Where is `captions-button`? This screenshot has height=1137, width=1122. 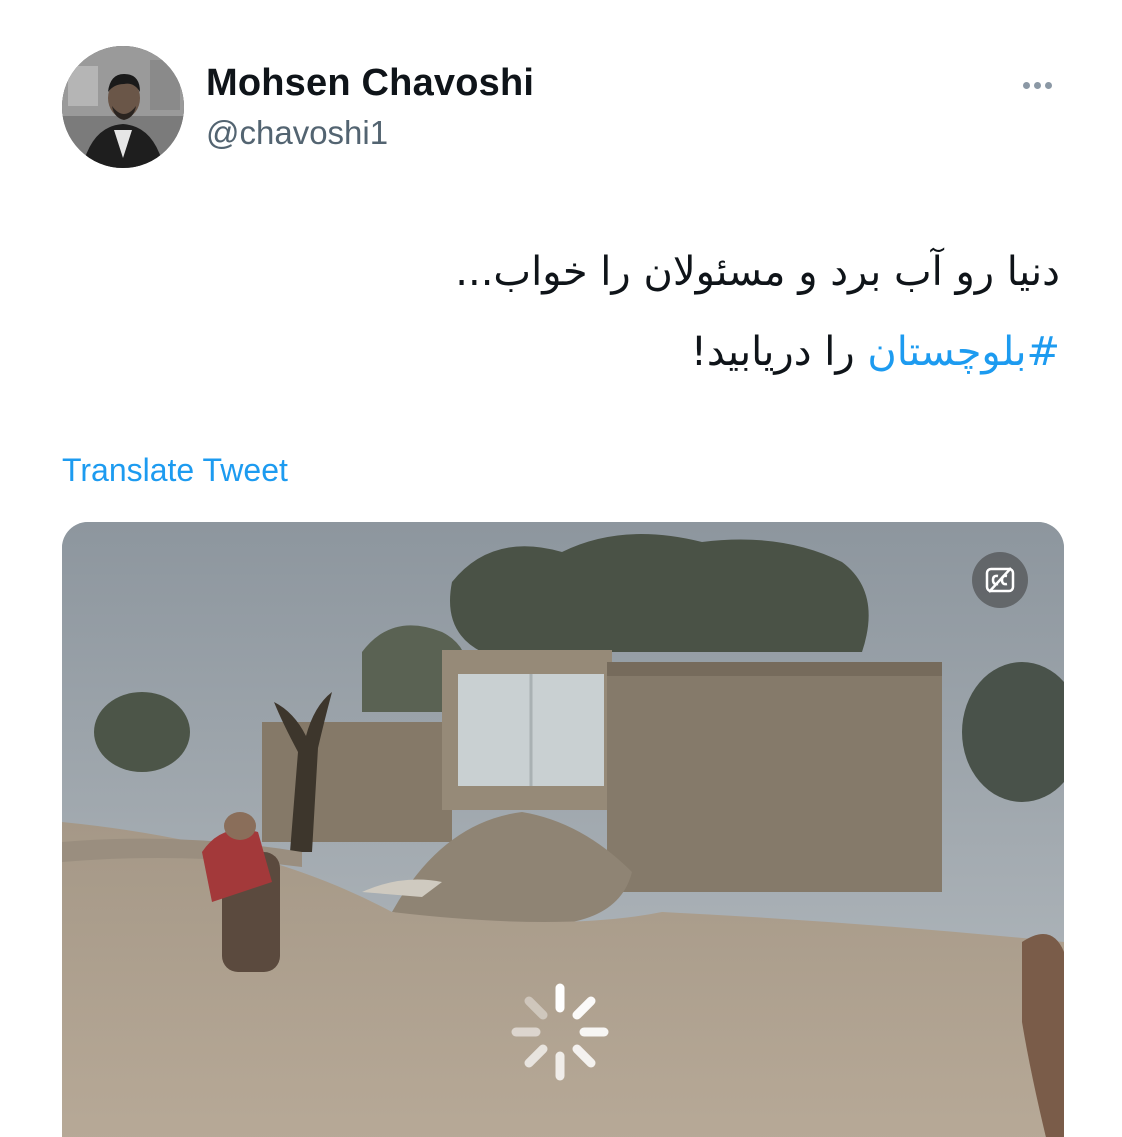 captions-button is located at coordinates (1000, 580).